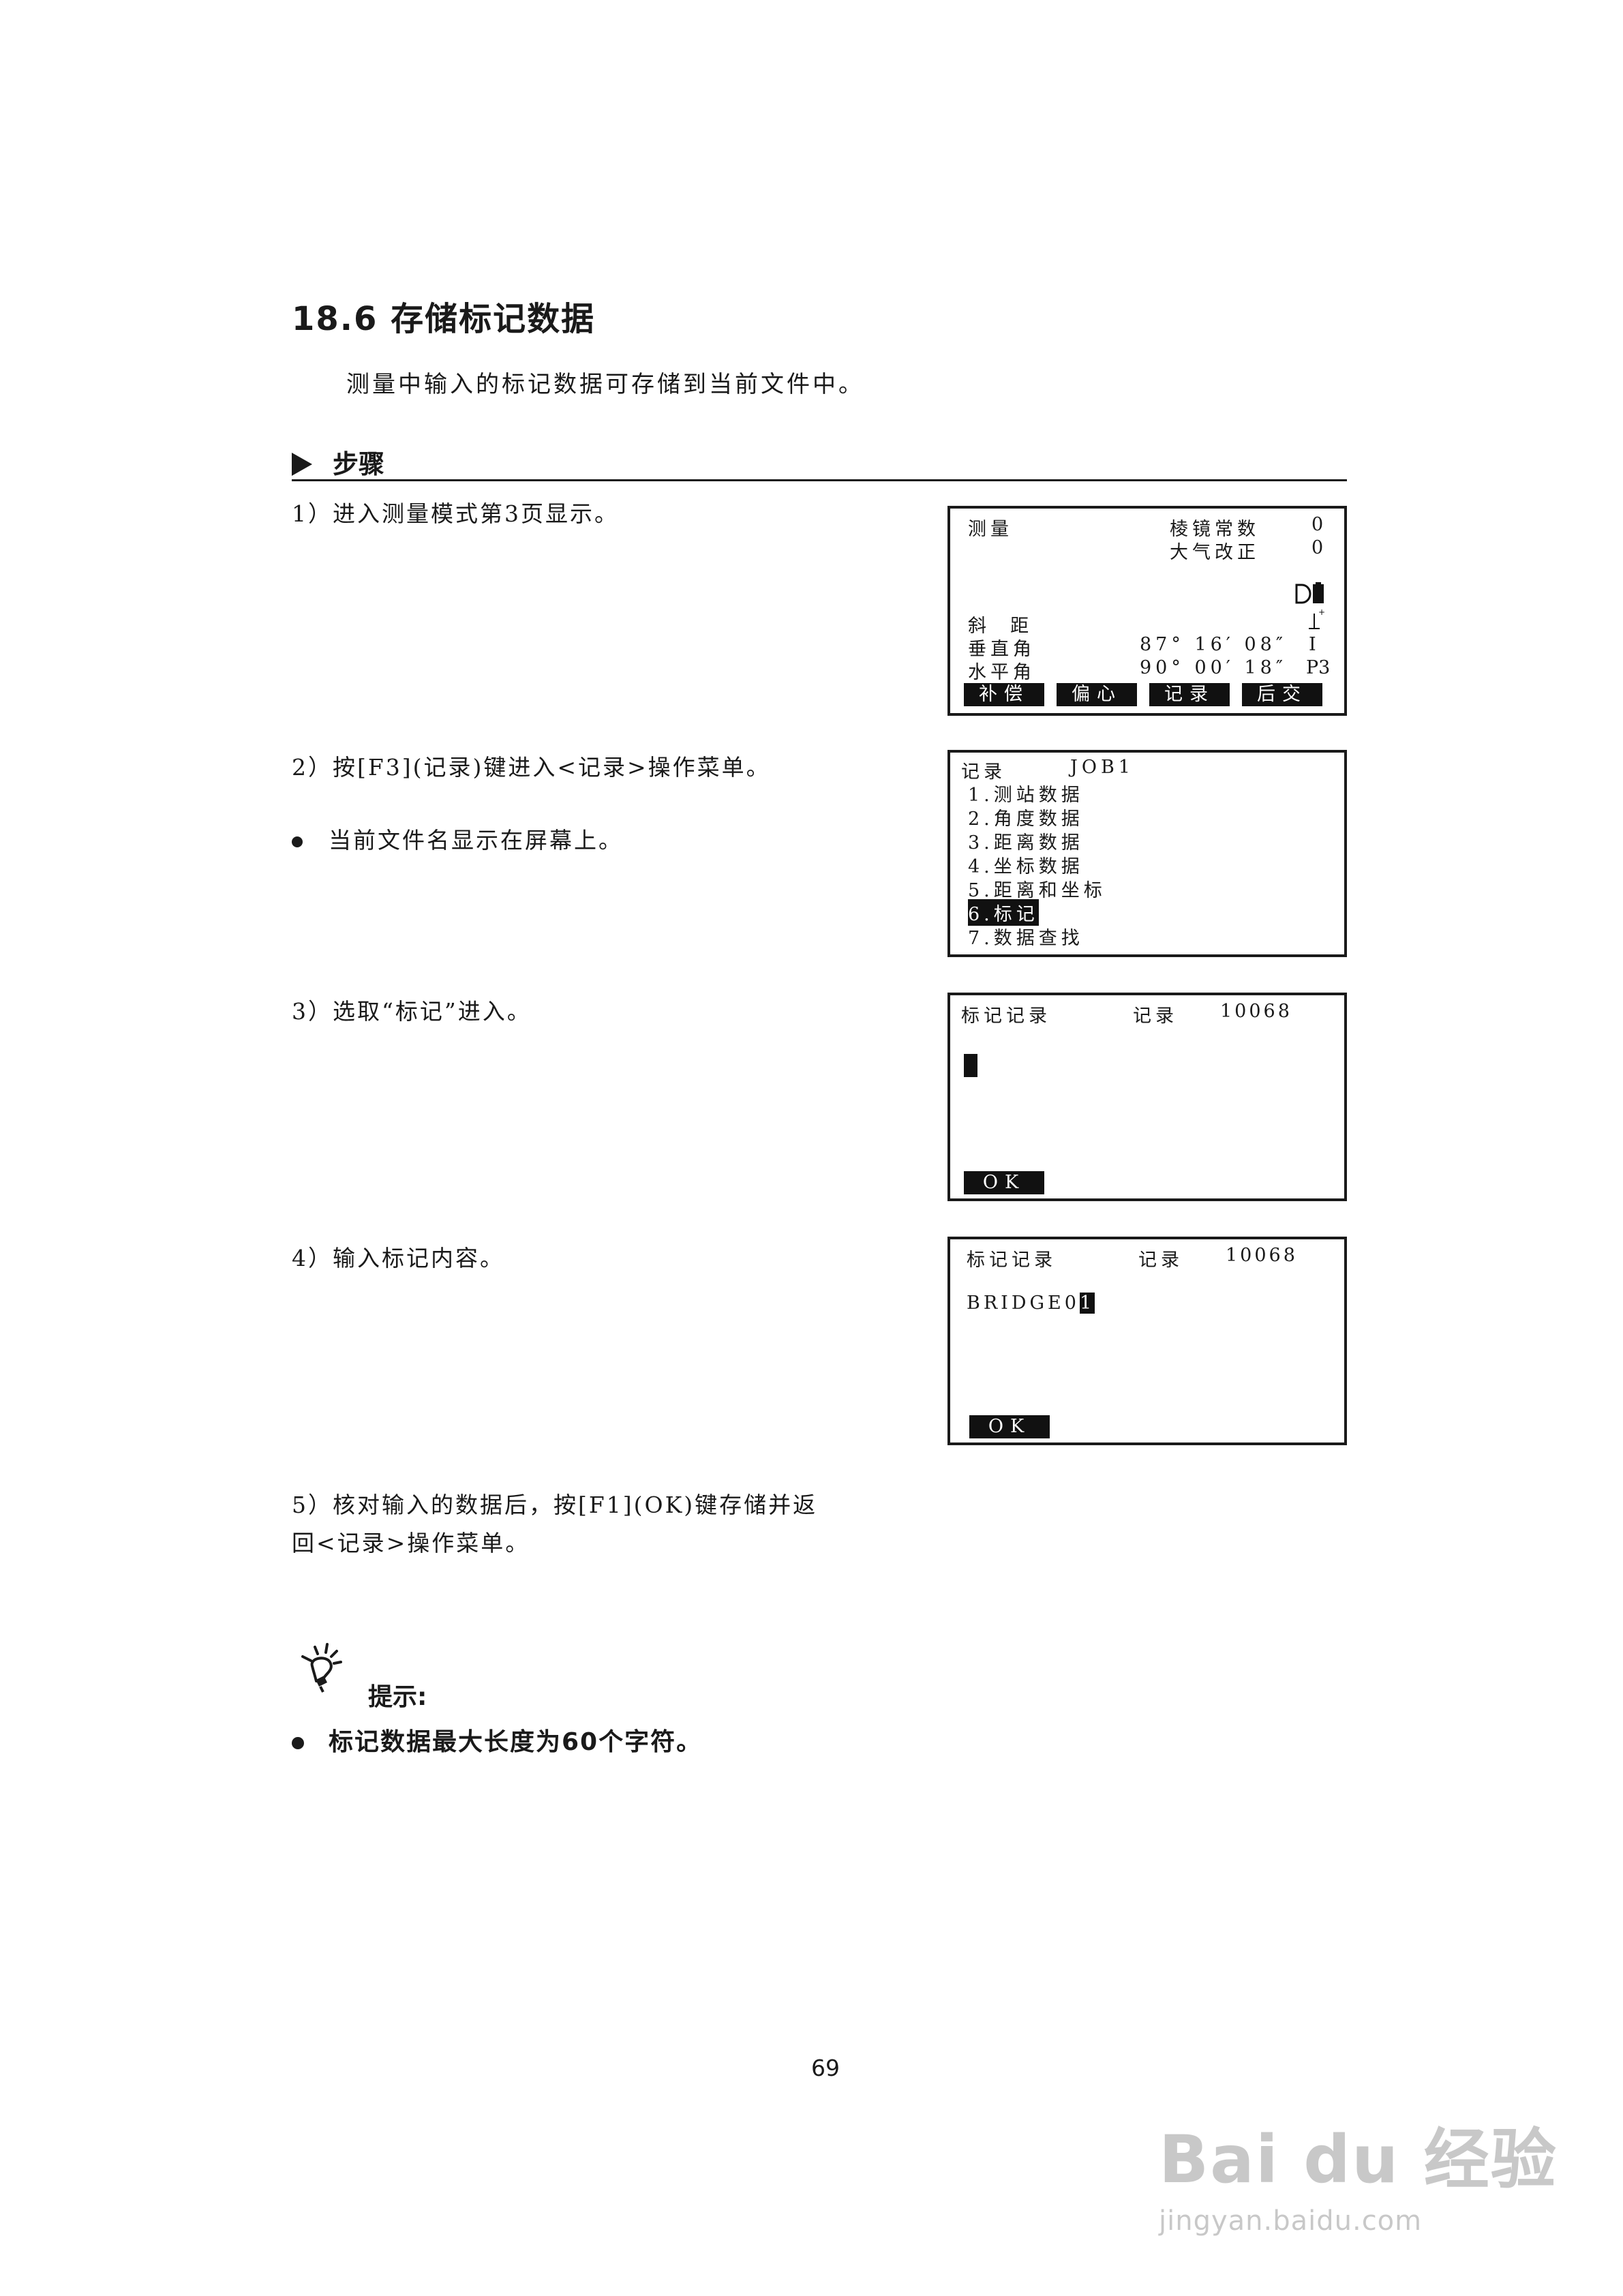 The width and height of the screenshot is (1623, 2296). I want to click on steps-heading-text: 步骤, so click(359, 464).